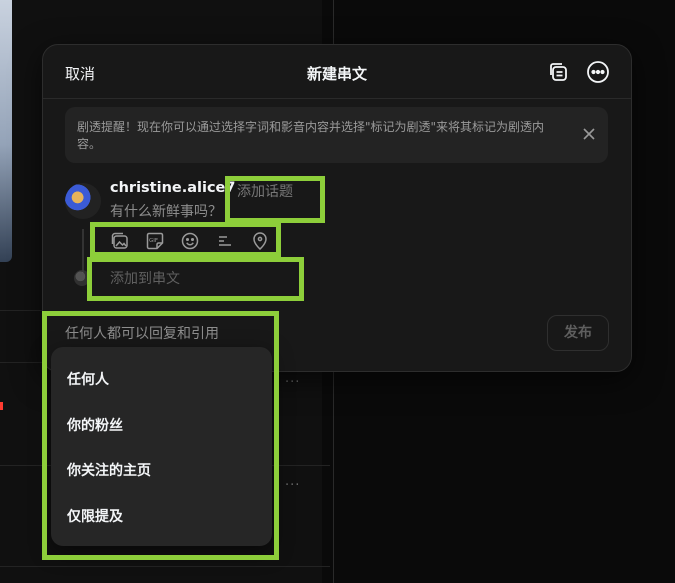  Describe the element at coordinates (145, 278) in the screenshot. I see `add-to-thread-button: 添加到串文` at that location.